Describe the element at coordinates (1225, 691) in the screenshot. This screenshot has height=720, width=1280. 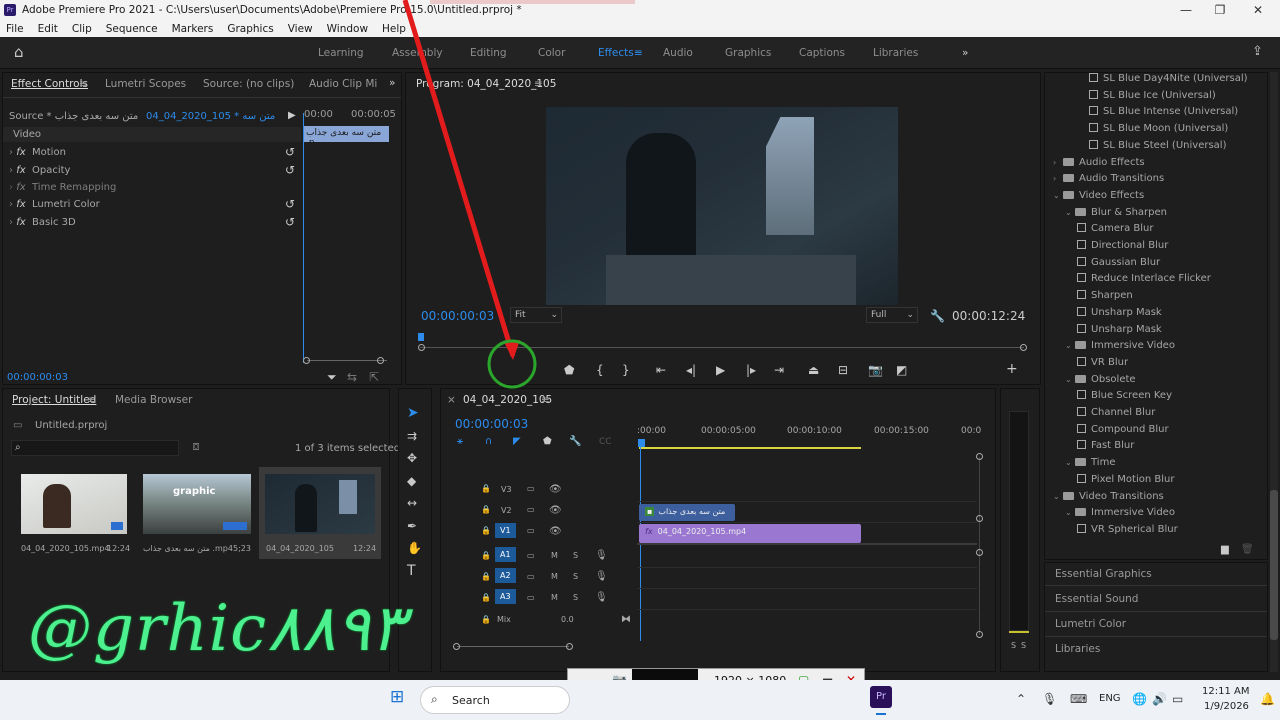
I see `clock-time: 12:11 AM` at that location.